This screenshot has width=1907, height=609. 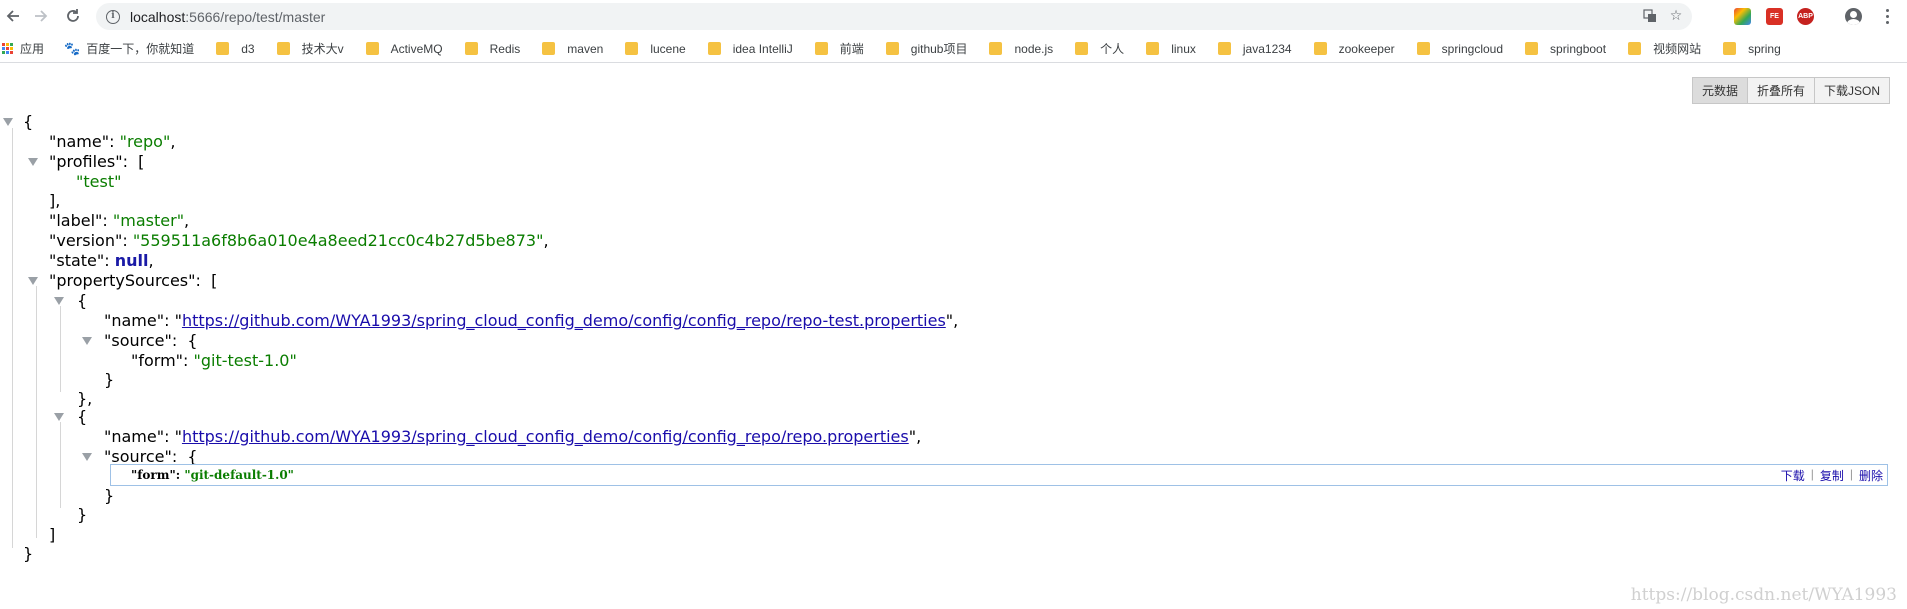 I want to click on row-actions: 下载 | 复制 | 删除, so click(x=1832, y=475).